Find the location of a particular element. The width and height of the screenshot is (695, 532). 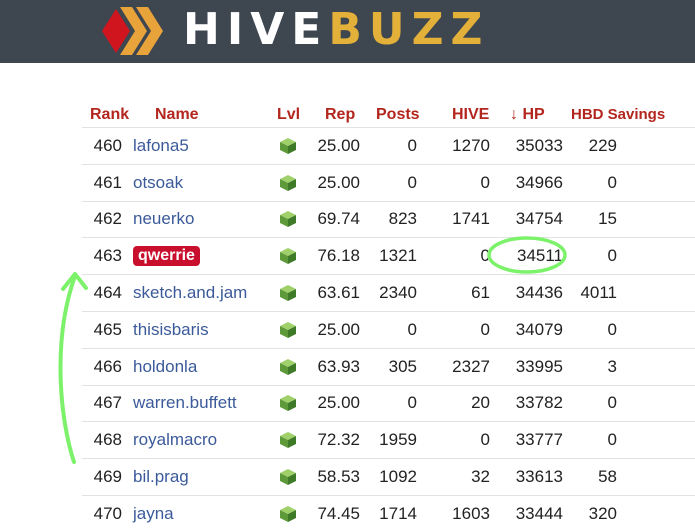

column-header-hbd-savings: HBD Savings is located at coordinates (618, 115).